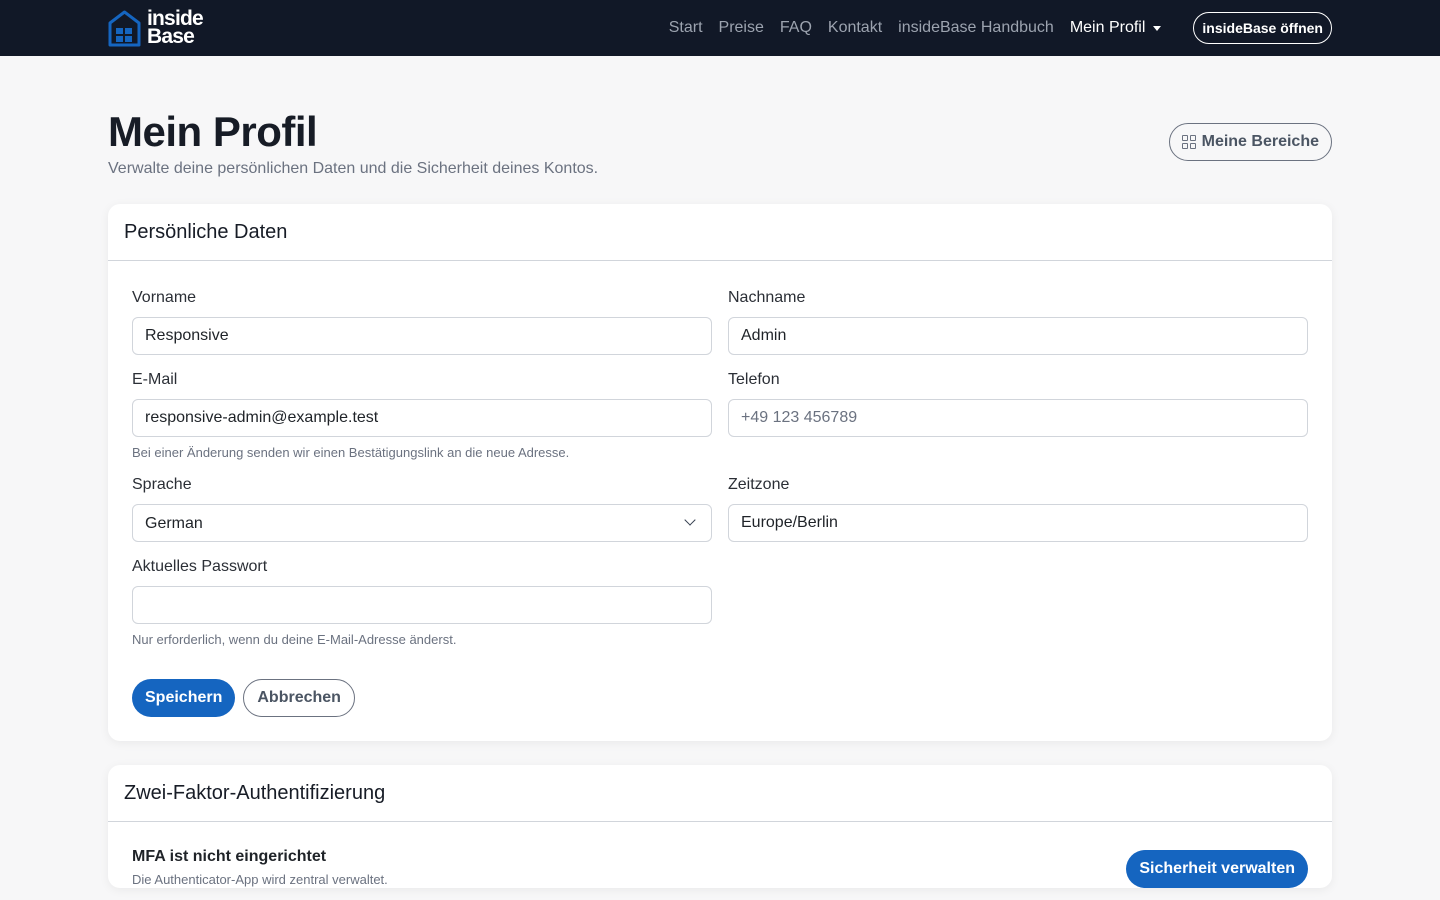 This screenshot has width=1440, height=900. What do you see at coordinates (1107, 27) in the screenshot?
I see `profile-dropdown-label: Mein Profil` at bounding box center [1107, 27].